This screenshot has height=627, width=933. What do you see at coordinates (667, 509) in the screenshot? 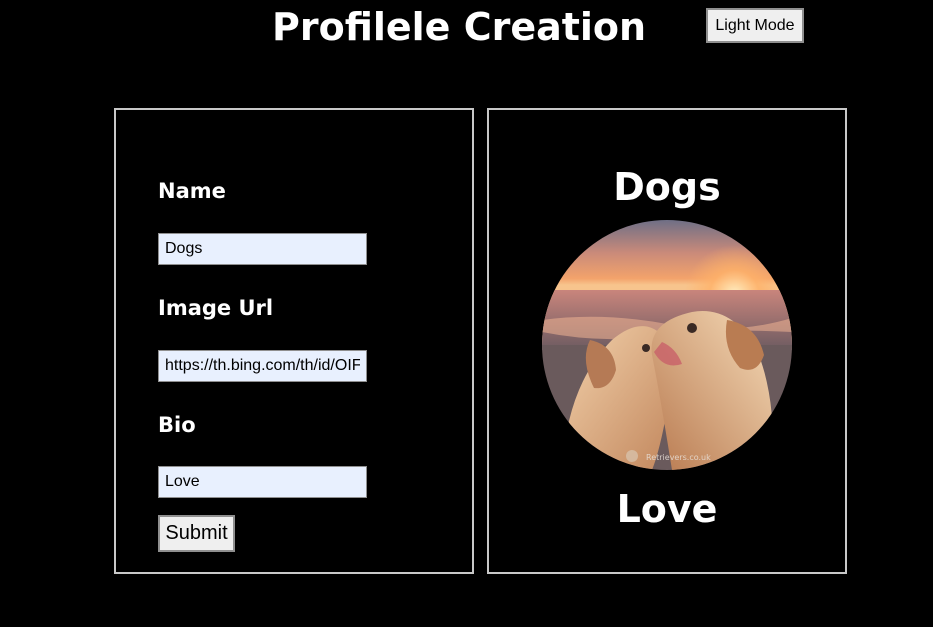
I see `profile-bio: Love` at bounding box center [667, 509].